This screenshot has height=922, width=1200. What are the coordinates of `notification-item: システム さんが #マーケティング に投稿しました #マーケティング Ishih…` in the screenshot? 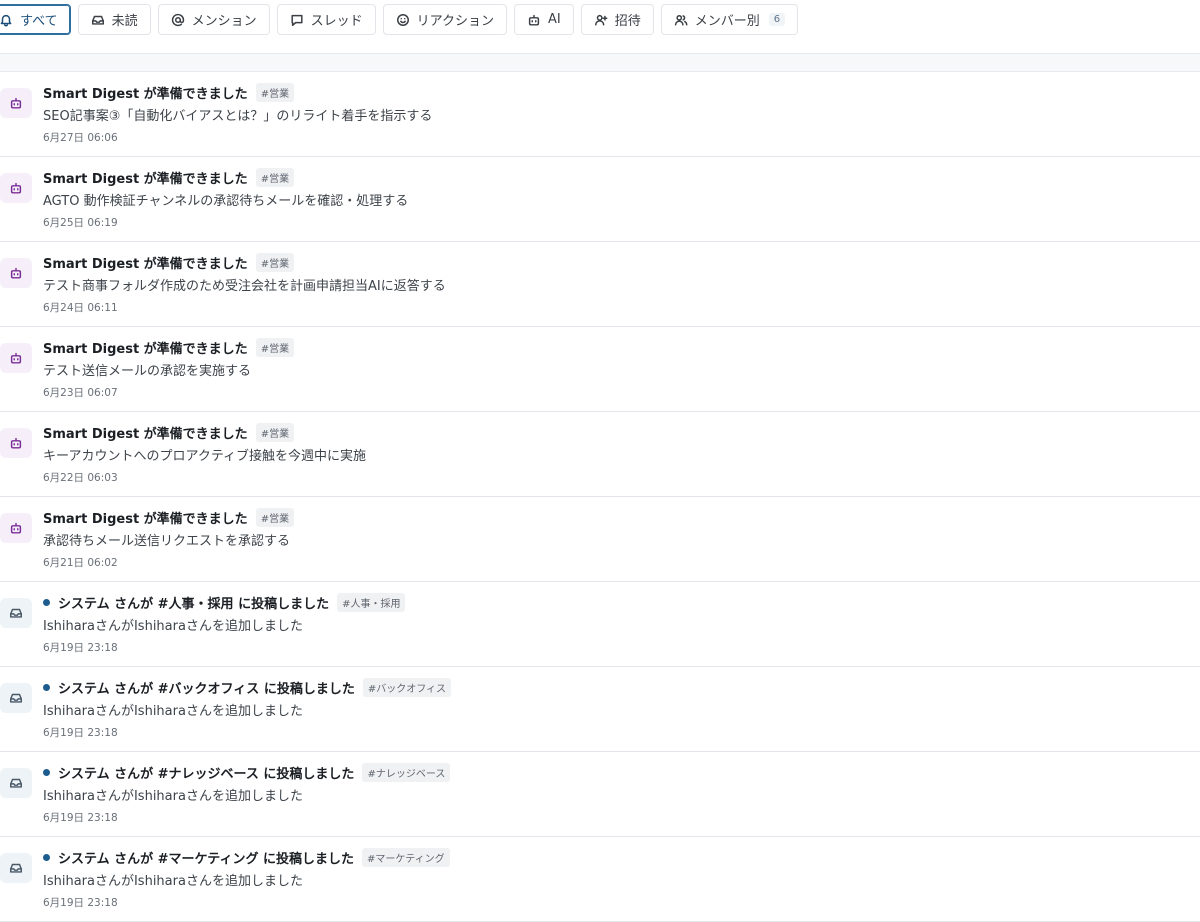 It's located at (600, 879).